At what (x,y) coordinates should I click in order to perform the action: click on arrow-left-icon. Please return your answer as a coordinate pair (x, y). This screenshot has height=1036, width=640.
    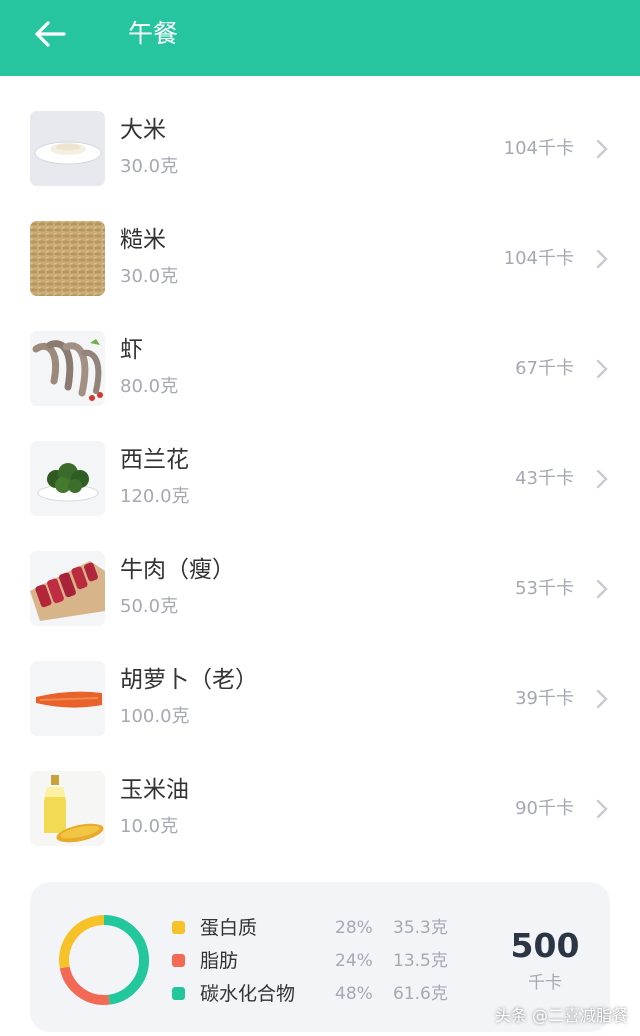
    Looking at the image, I should click on (50, 34).